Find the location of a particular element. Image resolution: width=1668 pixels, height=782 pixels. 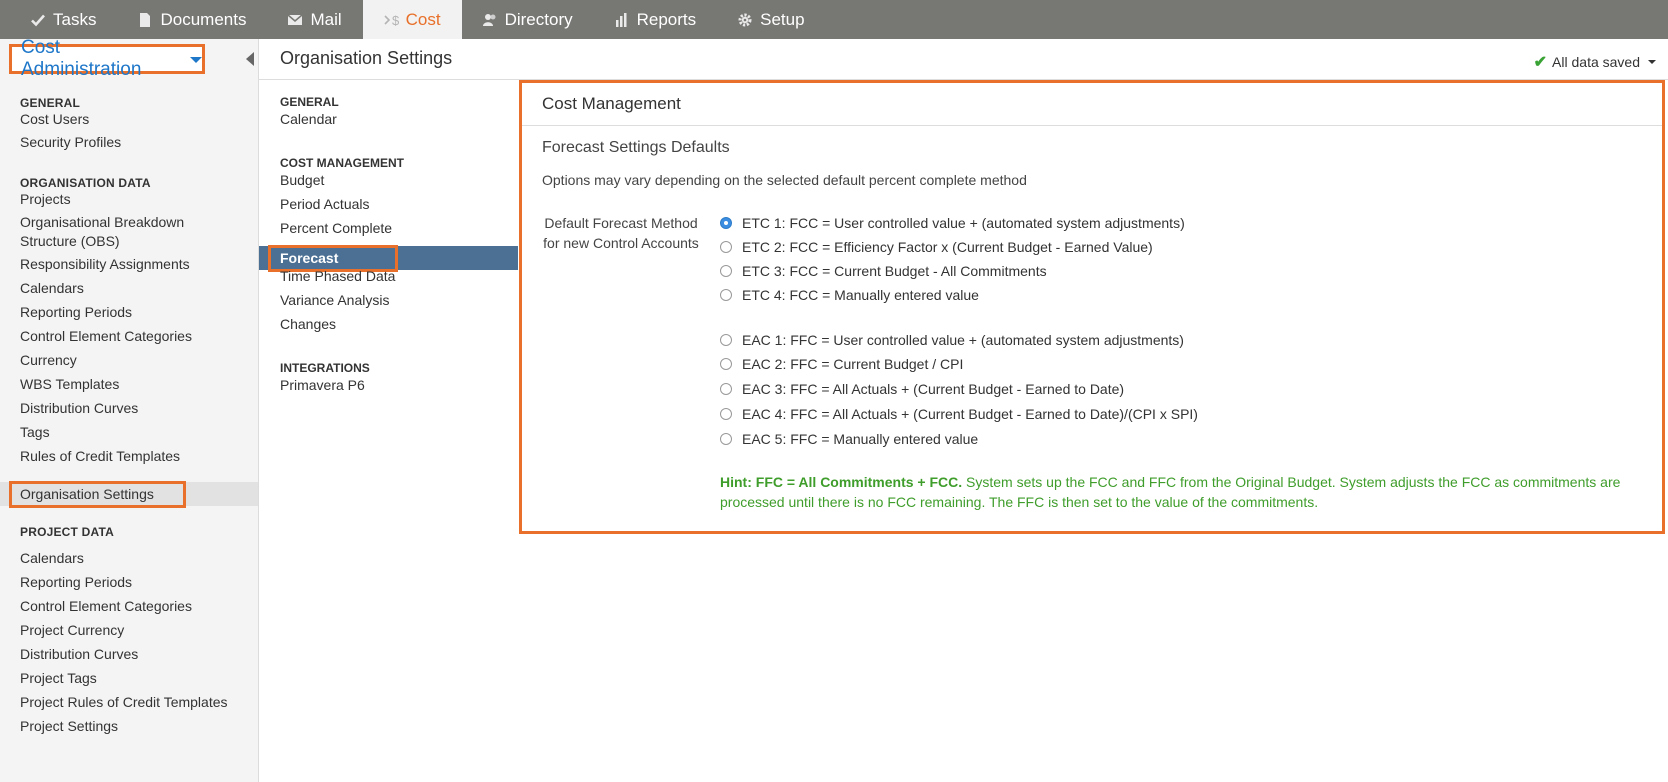

tab-label: Setup is located at coordinates (782, 19).